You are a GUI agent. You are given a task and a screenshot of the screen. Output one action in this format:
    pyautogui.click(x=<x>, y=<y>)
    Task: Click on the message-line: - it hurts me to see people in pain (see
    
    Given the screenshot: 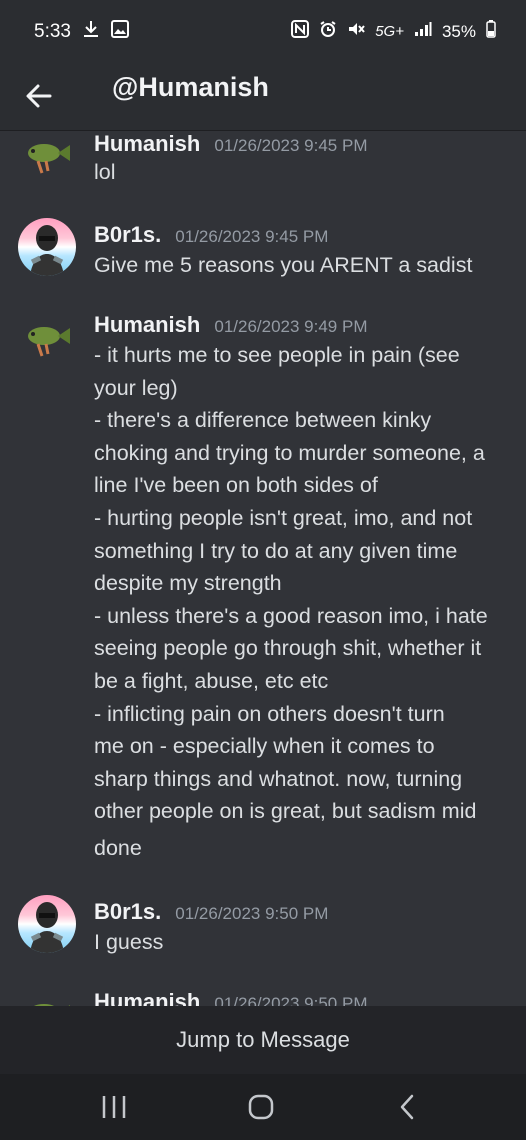 What is the action you would take?
    pyautogui.click(x=277, y=355)
    